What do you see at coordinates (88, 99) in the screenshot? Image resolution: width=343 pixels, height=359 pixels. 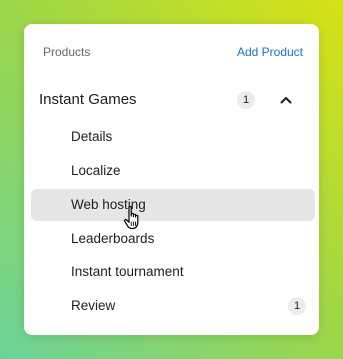 I see `product-group-label: Instant Games` at bounding box center [88, 99].